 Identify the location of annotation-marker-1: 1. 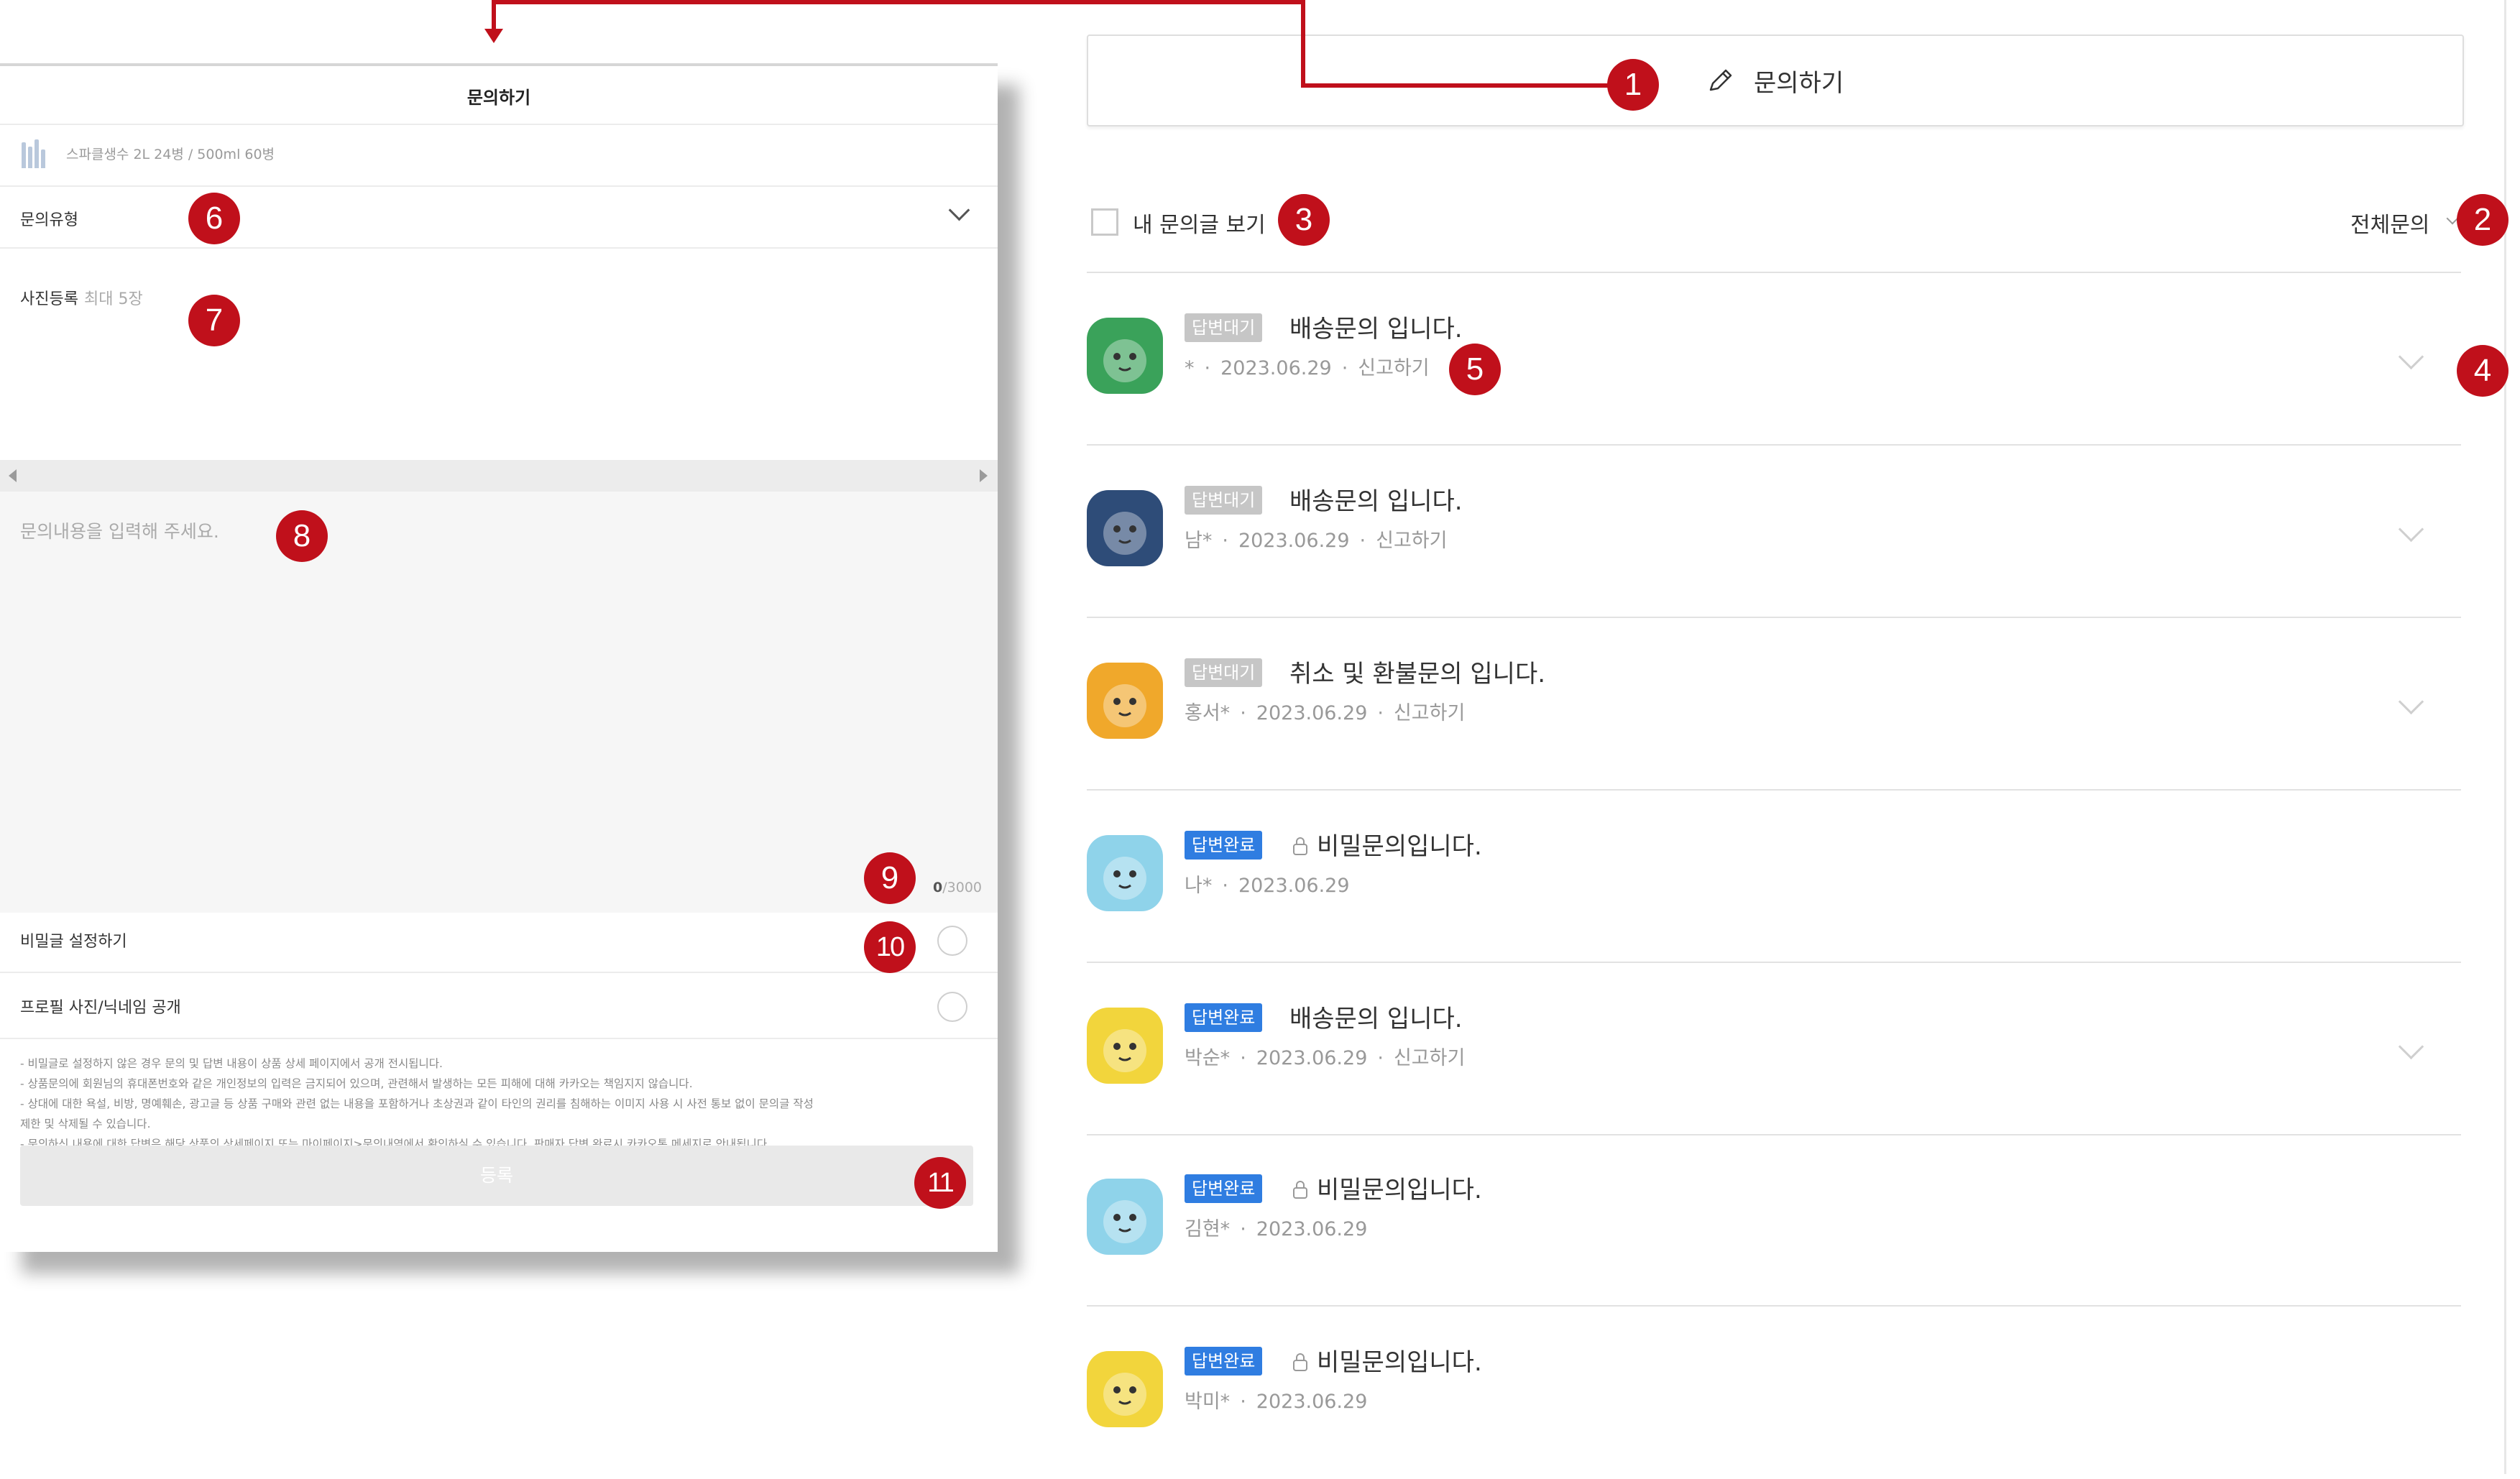
(1633, 85).